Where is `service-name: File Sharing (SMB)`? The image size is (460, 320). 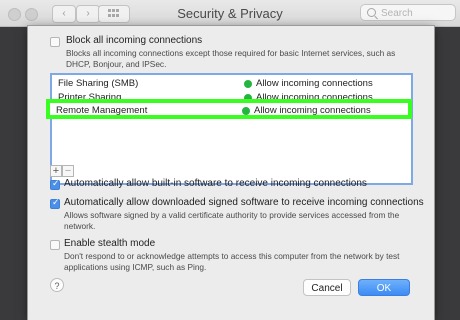
service-name: File Sharing (SMB) is located at coordinates (98, 83).